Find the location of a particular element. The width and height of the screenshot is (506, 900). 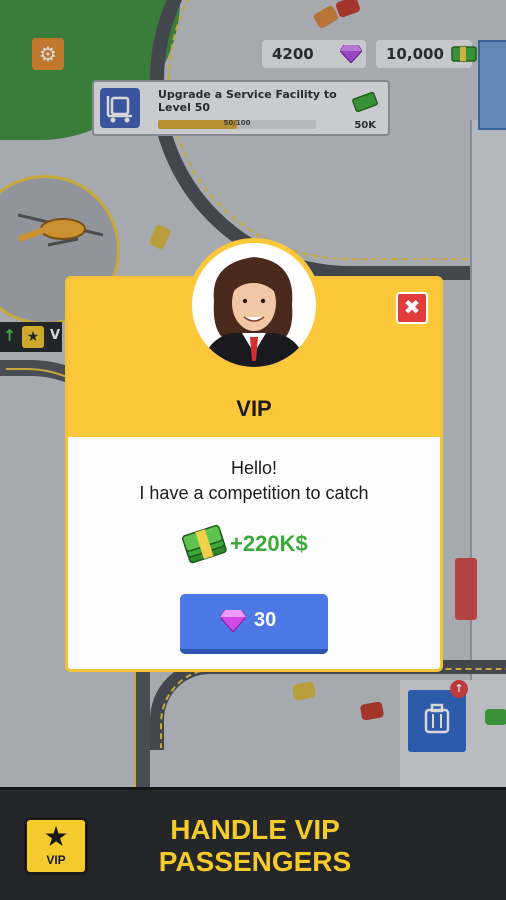

pay-gems-button: 30 is located at coordinates (254, 624).